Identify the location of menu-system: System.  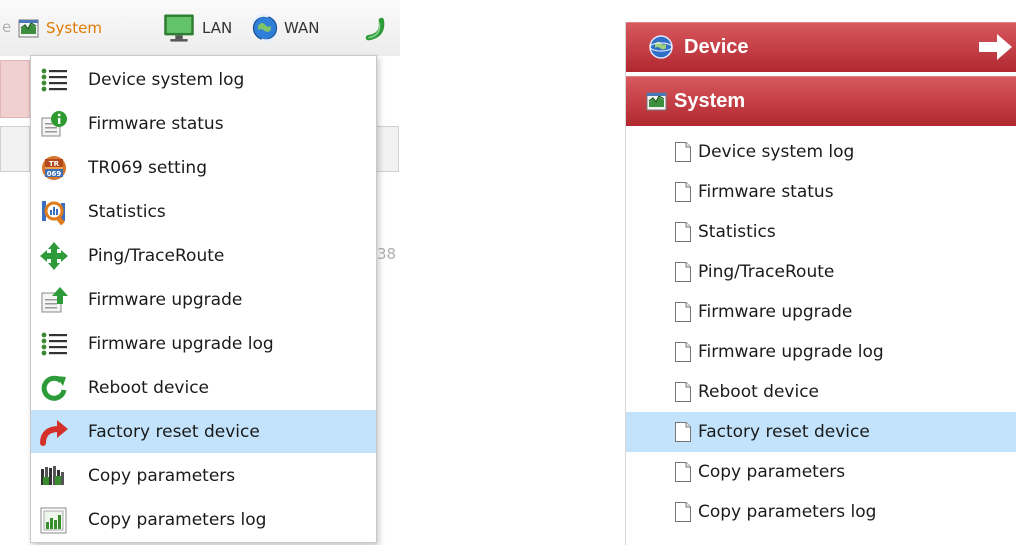
(59, 28).